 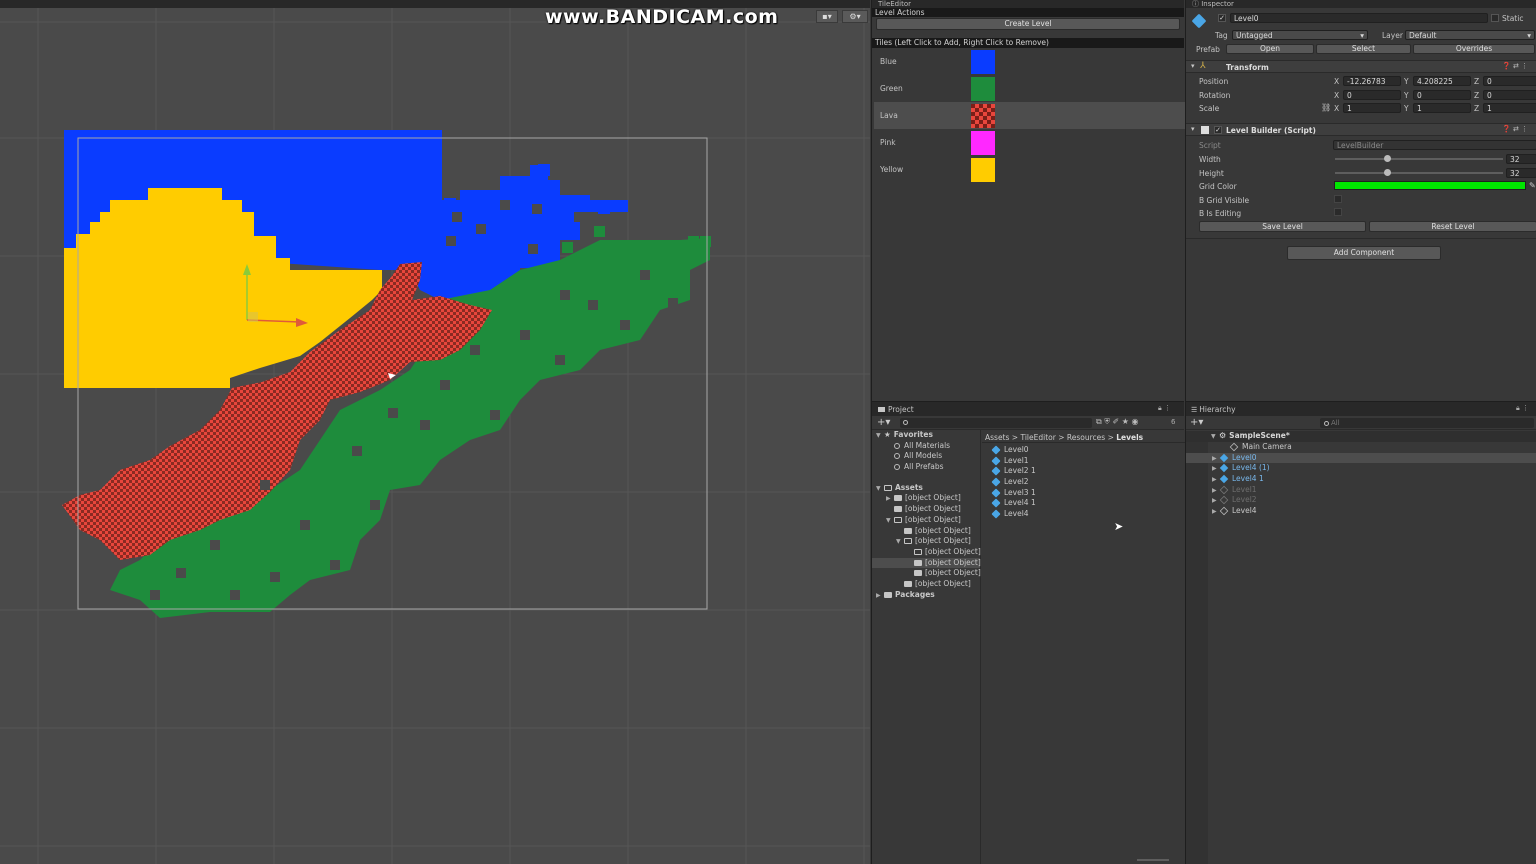 I want to click on tile-swatch-pink, so click(x=983, y=143).